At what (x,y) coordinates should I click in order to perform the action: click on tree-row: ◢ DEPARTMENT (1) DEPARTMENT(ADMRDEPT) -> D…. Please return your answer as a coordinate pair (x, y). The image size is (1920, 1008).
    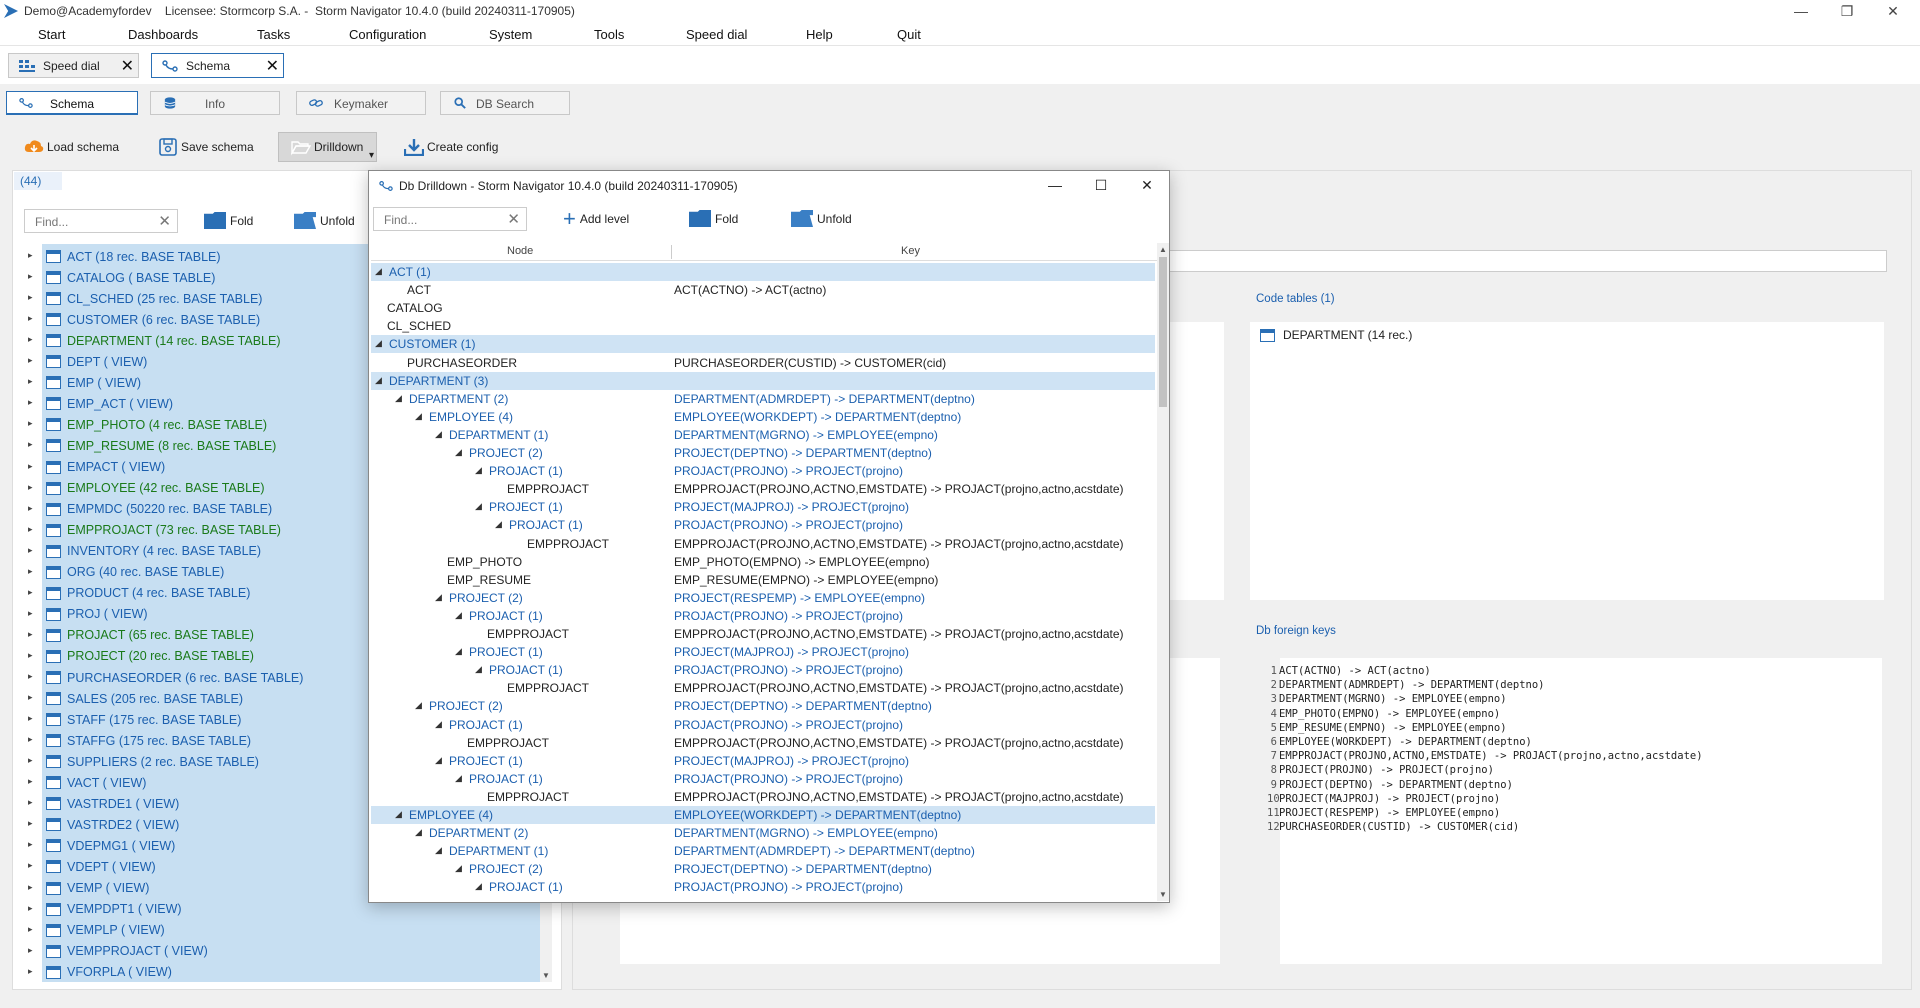
    Looking at the image, I should click on (763, 851).